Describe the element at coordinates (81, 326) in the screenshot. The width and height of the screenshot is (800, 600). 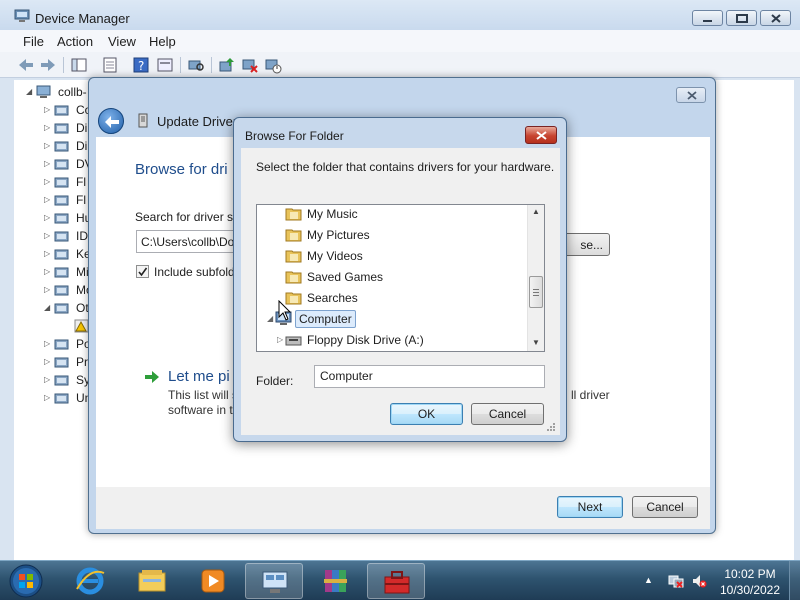
I see `unknown-icon` at that location.